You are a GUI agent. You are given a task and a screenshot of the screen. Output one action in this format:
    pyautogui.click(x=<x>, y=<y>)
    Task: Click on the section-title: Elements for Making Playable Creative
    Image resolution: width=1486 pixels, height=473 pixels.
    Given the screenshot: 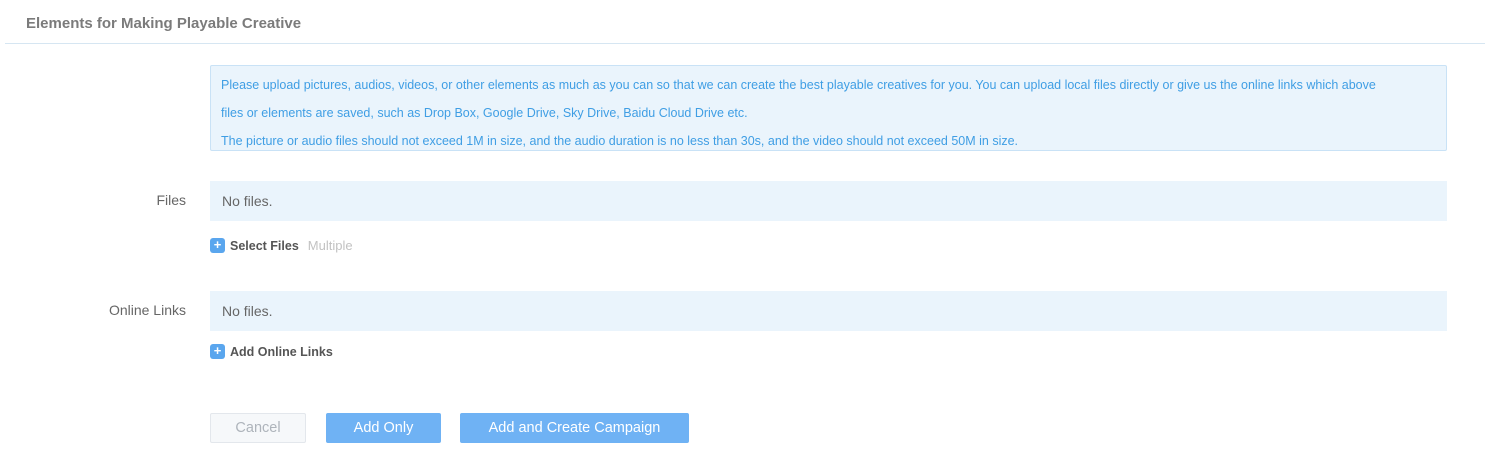 What is the action you would take?
    pyautogui.click(x=164, y=23)
    